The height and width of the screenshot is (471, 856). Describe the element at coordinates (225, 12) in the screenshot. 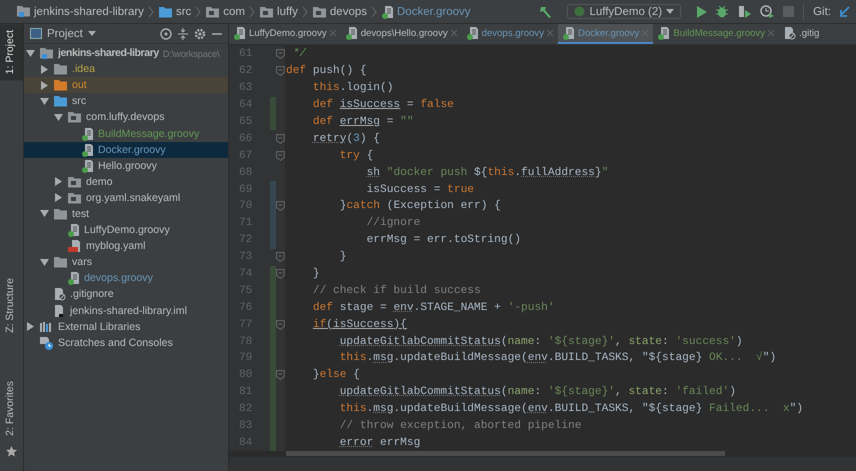

I see `breadcrumb-item: com` at that location.